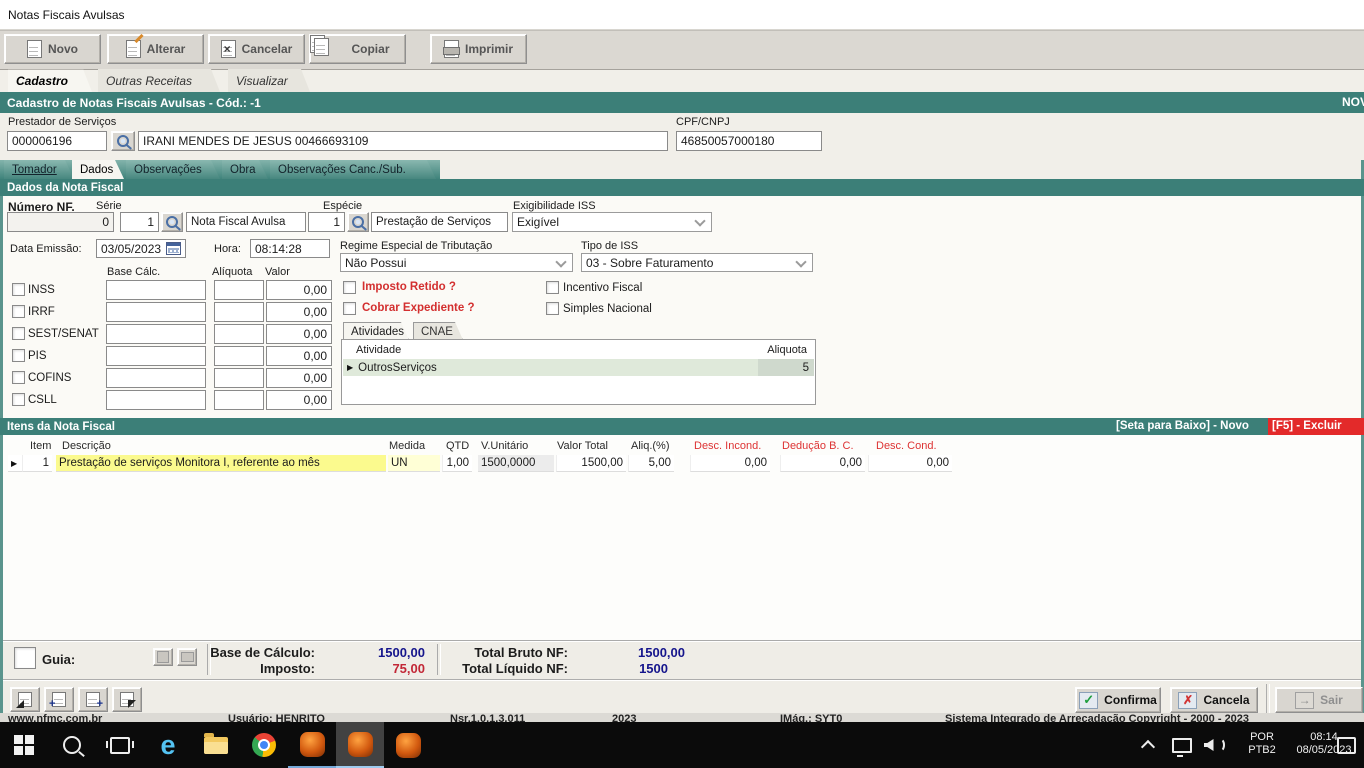  Describe the element at coordinates (18, 311) in the screenshot. I see `irrf-checkbox` at that location.